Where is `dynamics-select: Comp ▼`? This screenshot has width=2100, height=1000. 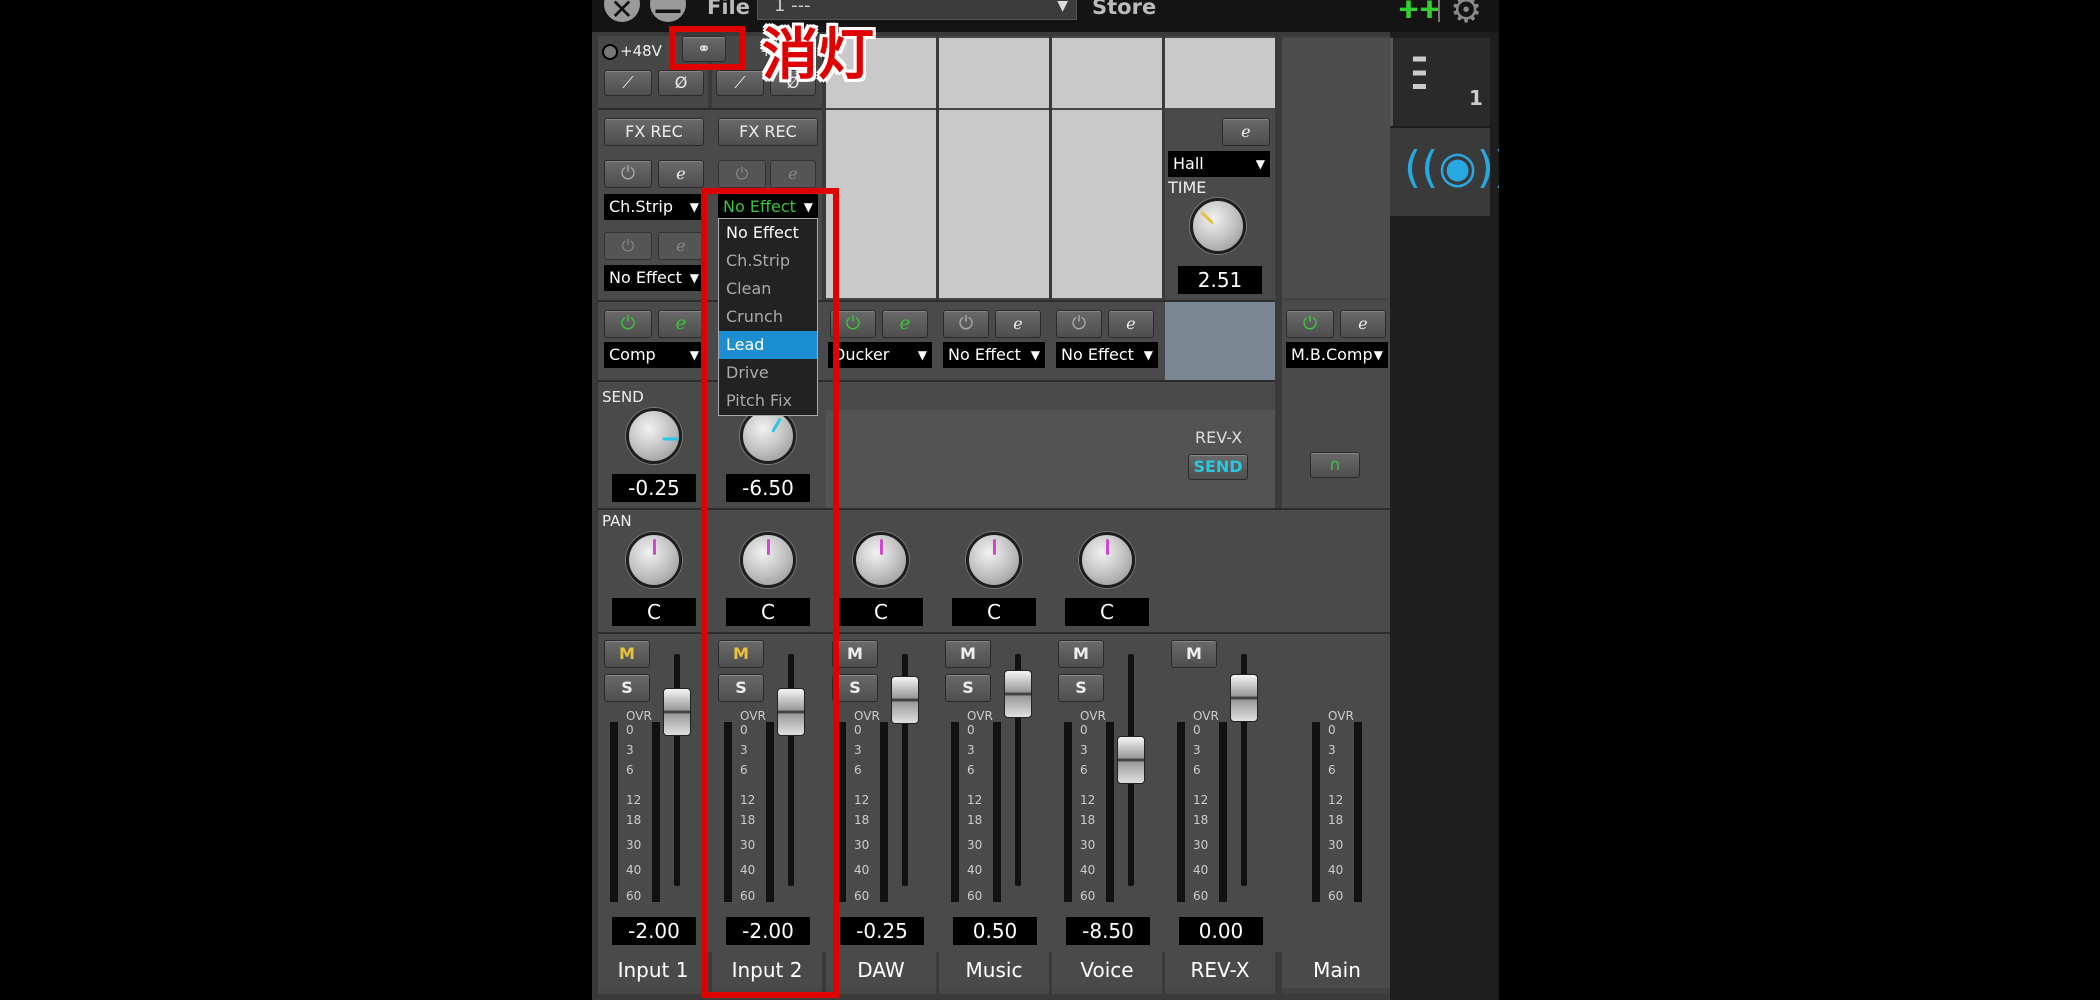
dynamics-select: Comp ▼ is located at coordinates (654, 355).